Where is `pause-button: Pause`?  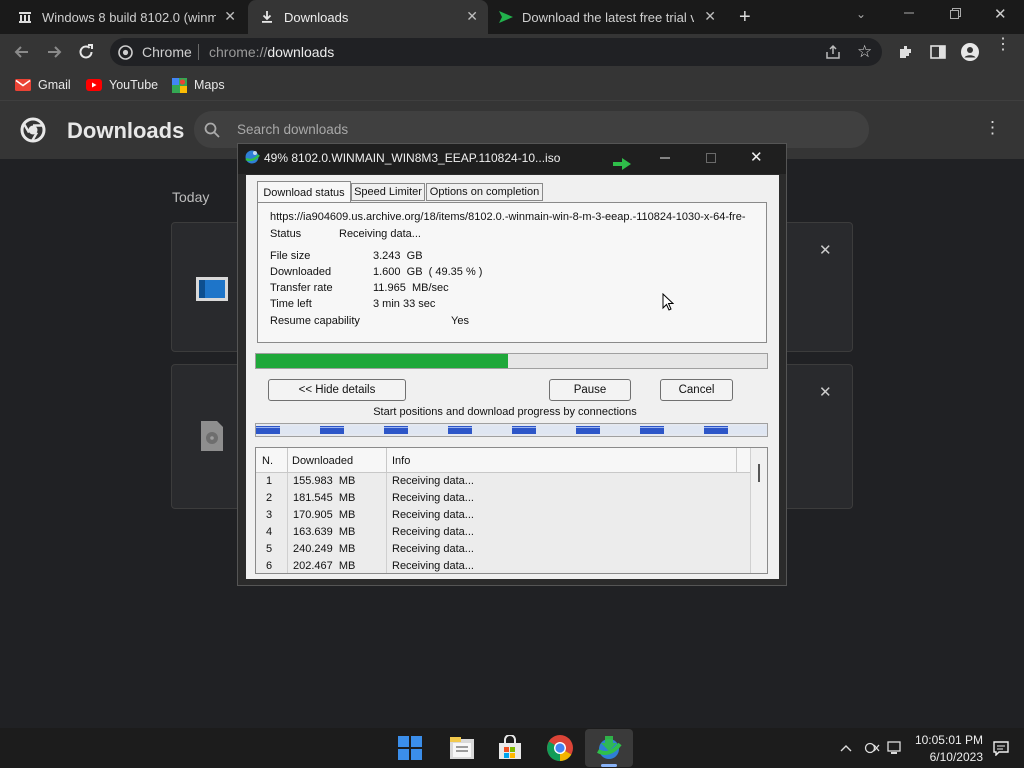 pause-button: Pause is located at coordinates (590, 390).